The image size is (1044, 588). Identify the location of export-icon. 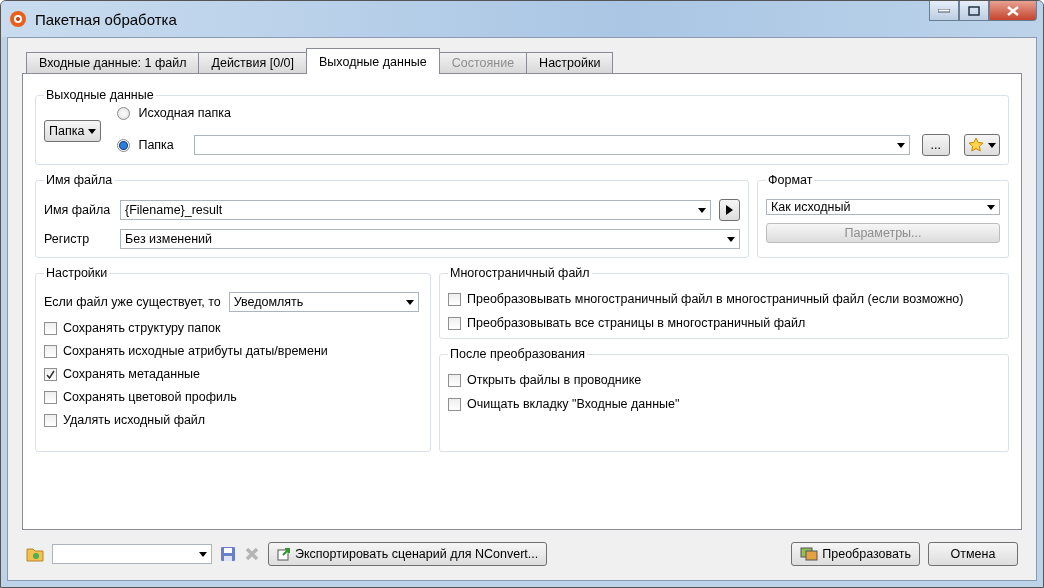
(284, 554).